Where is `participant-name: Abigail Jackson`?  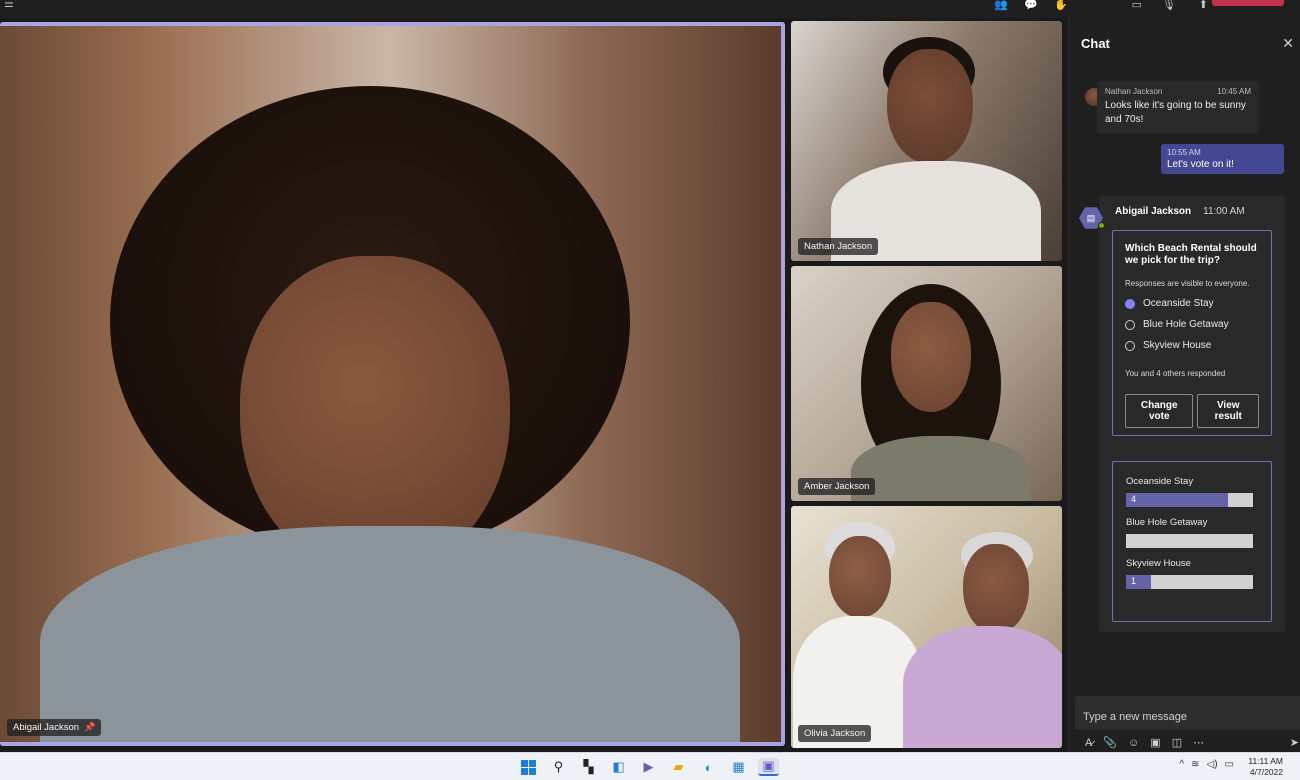
participant-name: Abigail Jackson is located at coordinates (46, 727).